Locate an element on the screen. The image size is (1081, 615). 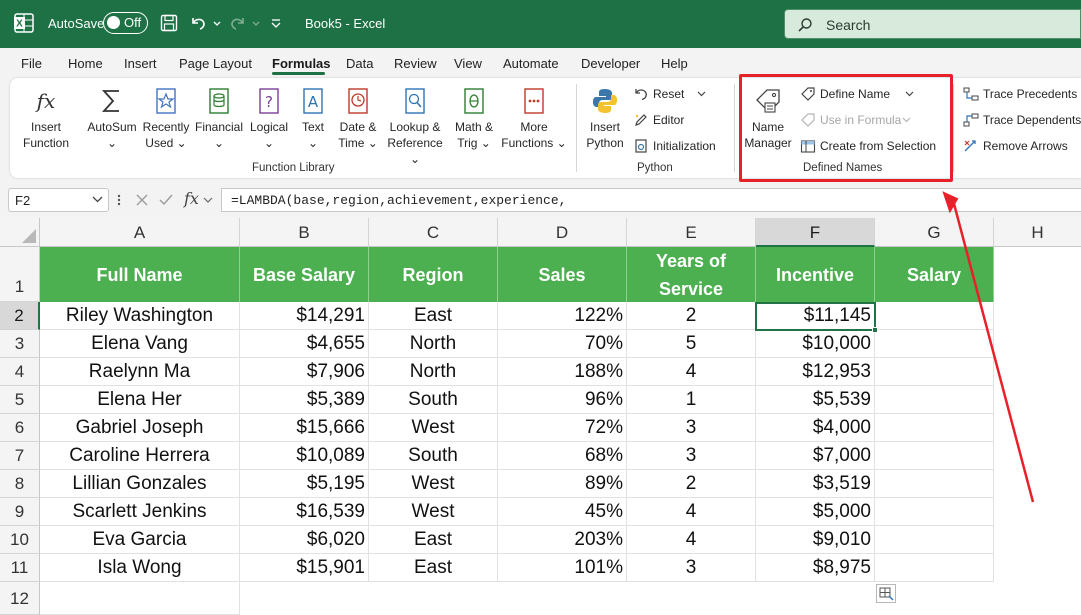
cell-base-salary: $5,389 is located at coordinates (304, 400).